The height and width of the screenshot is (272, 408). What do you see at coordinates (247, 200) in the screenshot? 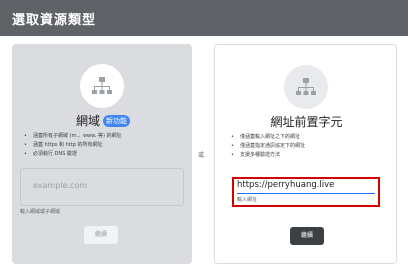
I see `url-prefix-input-hint: 輸入網址` at bounding box center [247, 200].